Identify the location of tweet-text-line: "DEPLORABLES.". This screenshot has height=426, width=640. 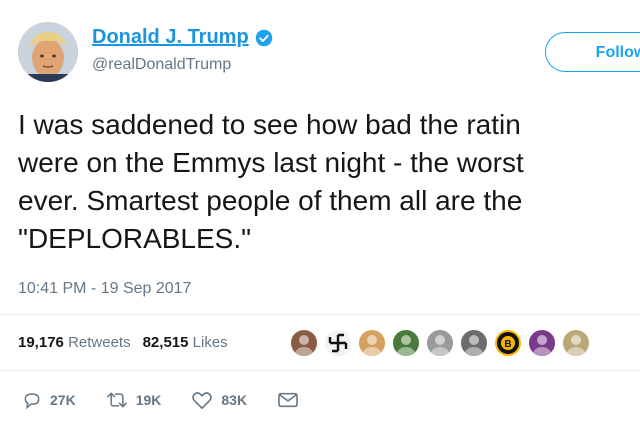
(135, 238).